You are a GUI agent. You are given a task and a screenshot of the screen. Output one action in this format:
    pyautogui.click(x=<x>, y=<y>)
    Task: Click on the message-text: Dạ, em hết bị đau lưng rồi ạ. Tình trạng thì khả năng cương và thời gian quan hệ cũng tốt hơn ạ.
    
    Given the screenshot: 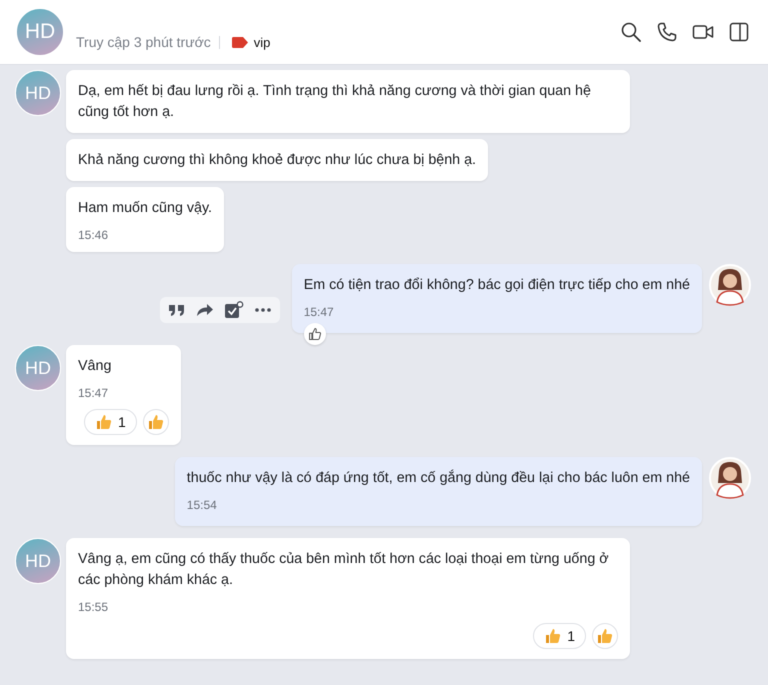 What is the action you would take?
    pyautogui.click(x=335, y=102)
    